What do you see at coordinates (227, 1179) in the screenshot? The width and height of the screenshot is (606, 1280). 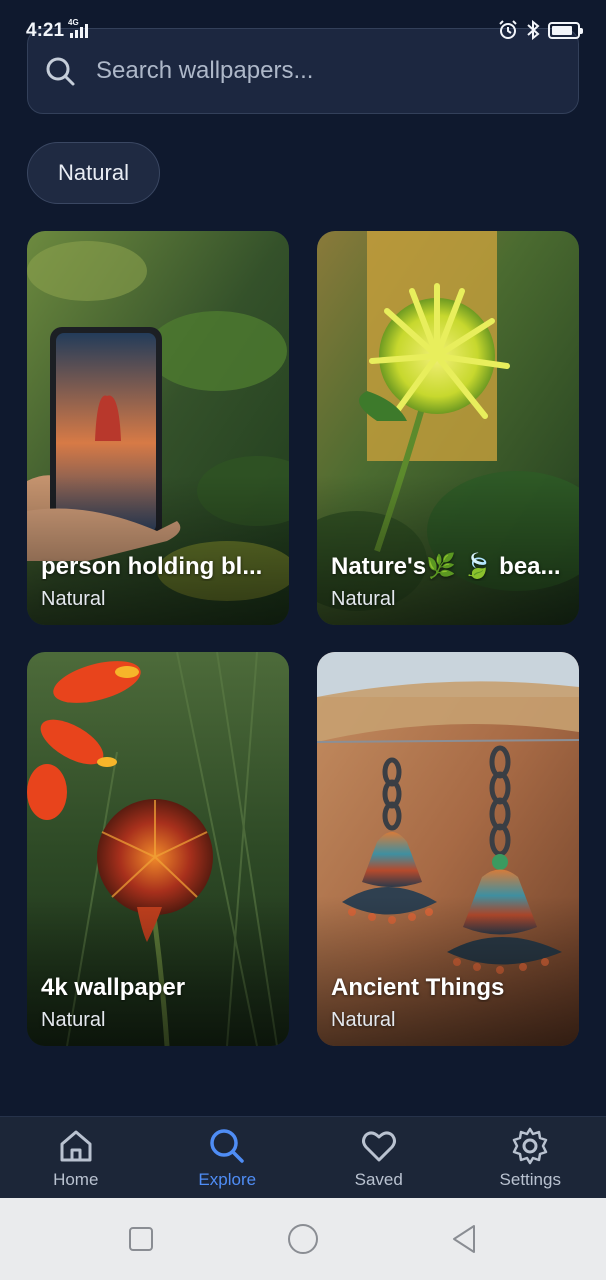 I see `nav-item-label: Explore` at bounding box center [227, 1179].